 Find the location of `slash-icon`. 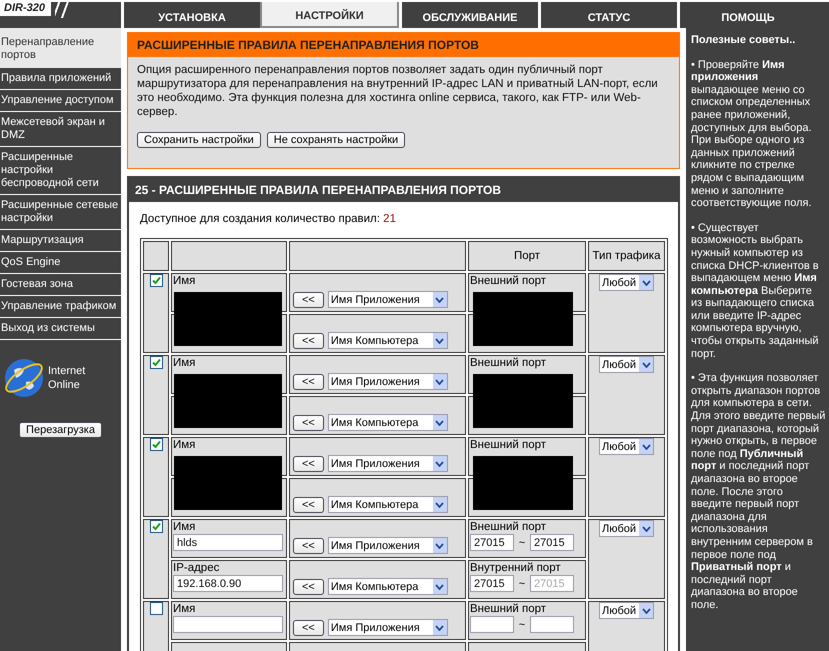

slash-icon is located at coordinates (61, 10).